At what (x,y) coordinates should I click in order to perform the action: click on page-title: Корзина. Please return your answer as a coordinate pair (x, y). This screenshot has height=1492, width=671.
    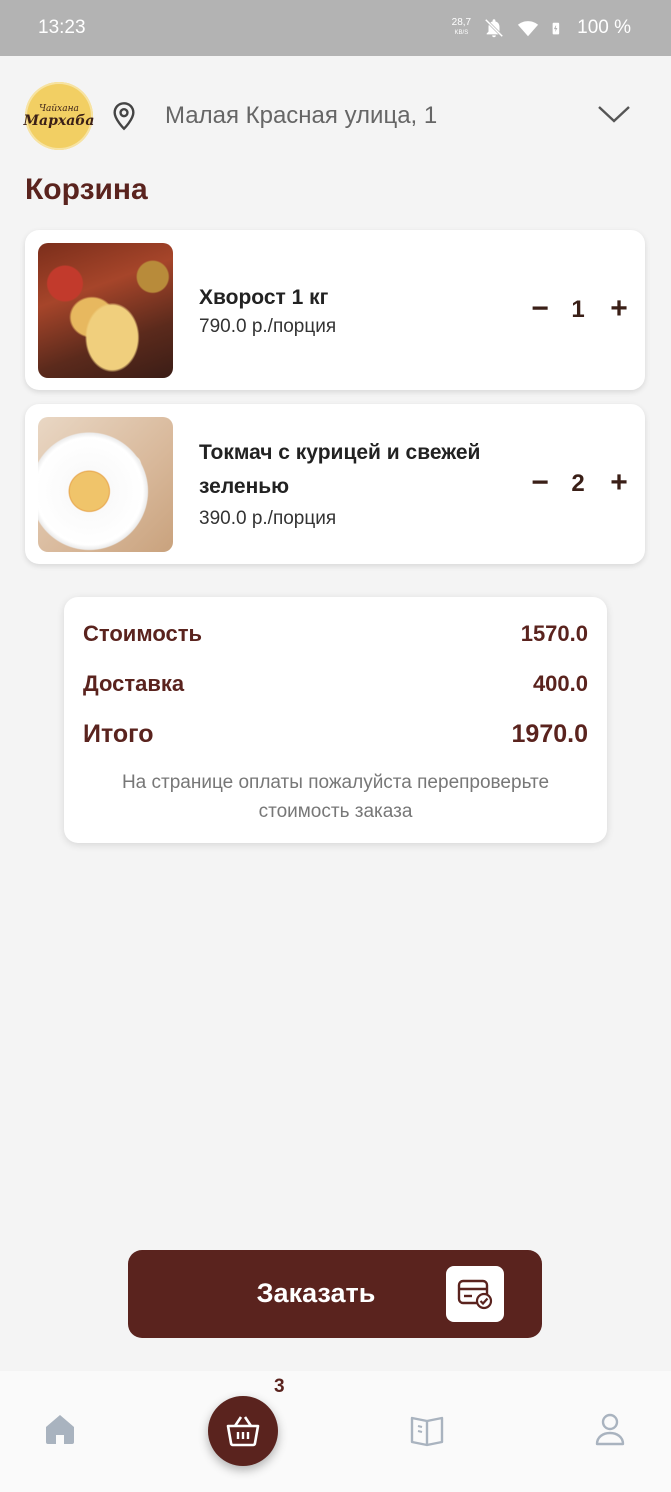
    Looking at the image, I should click on (86, 189).